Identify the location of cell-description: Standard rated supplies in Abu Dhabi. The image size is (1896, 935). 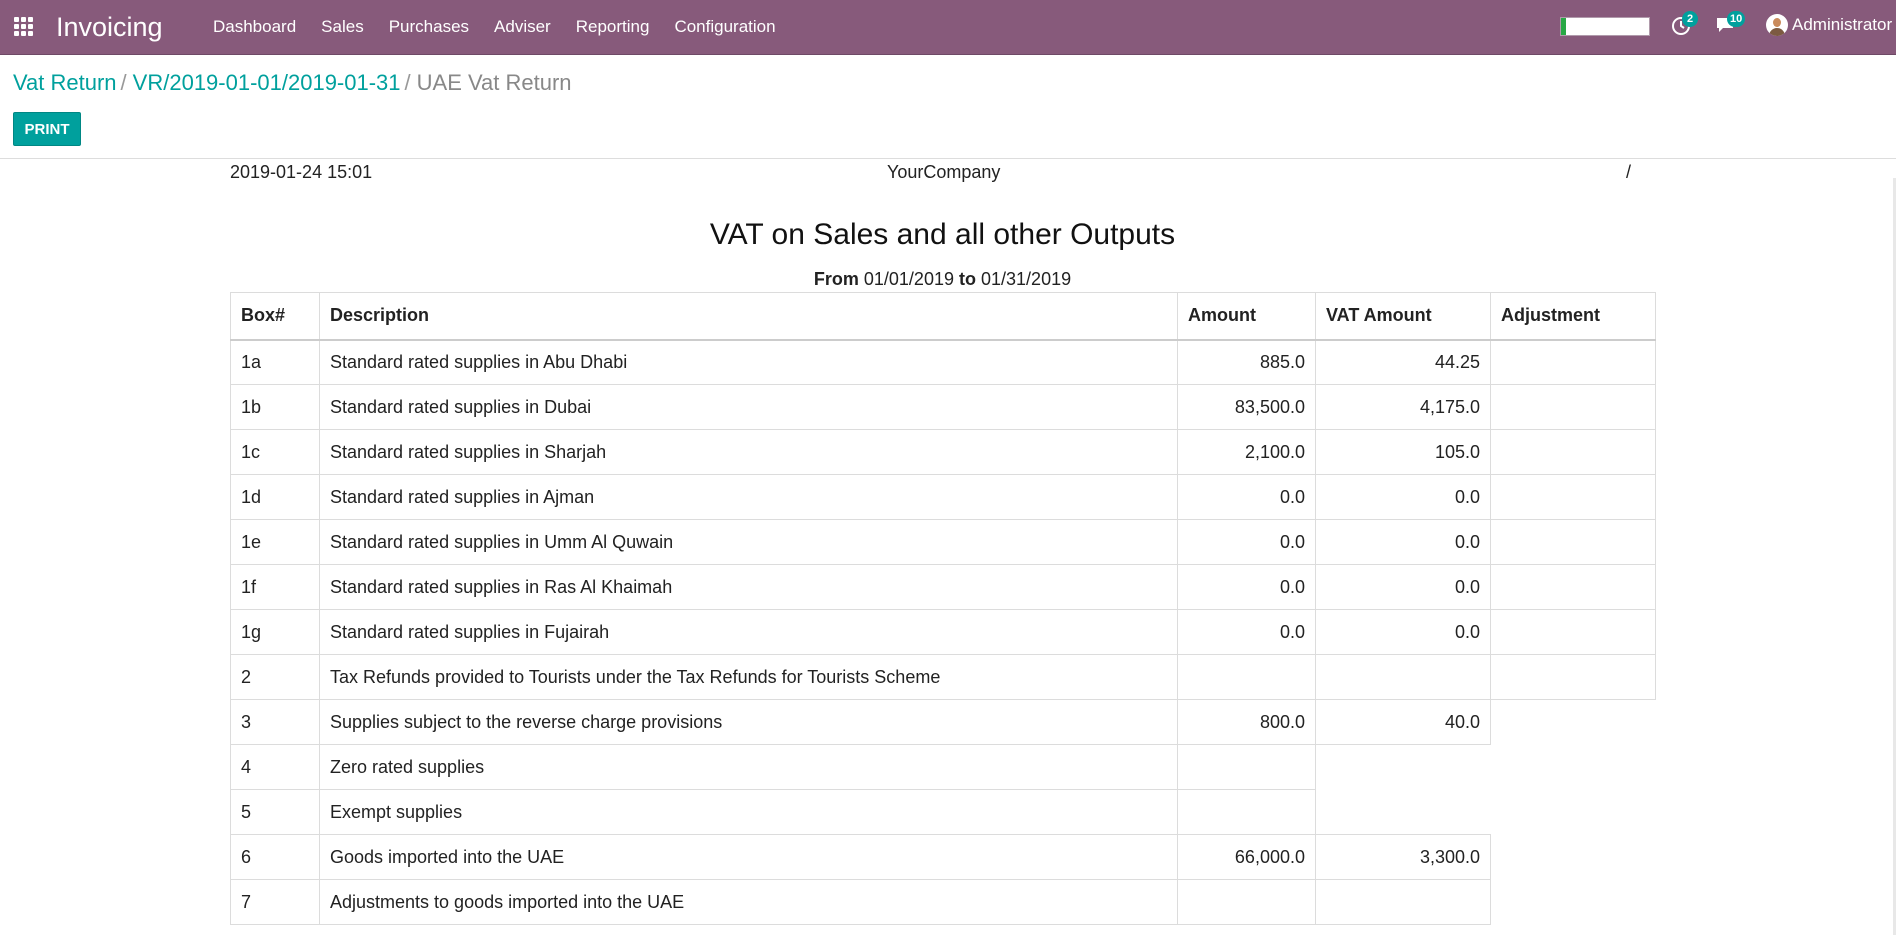
(748, 362).